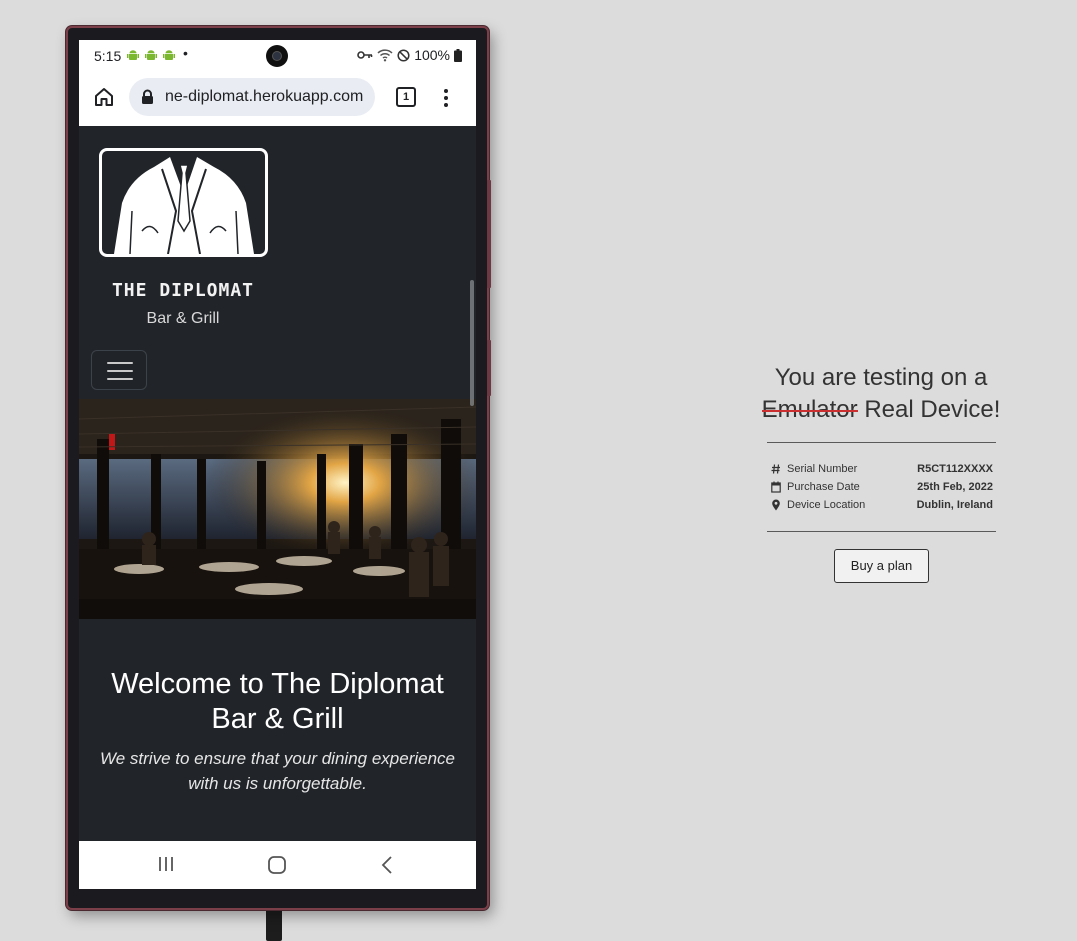  Describe the element at coordinates (458, 55) in the screenshot. I see `battery-icon` at that location.